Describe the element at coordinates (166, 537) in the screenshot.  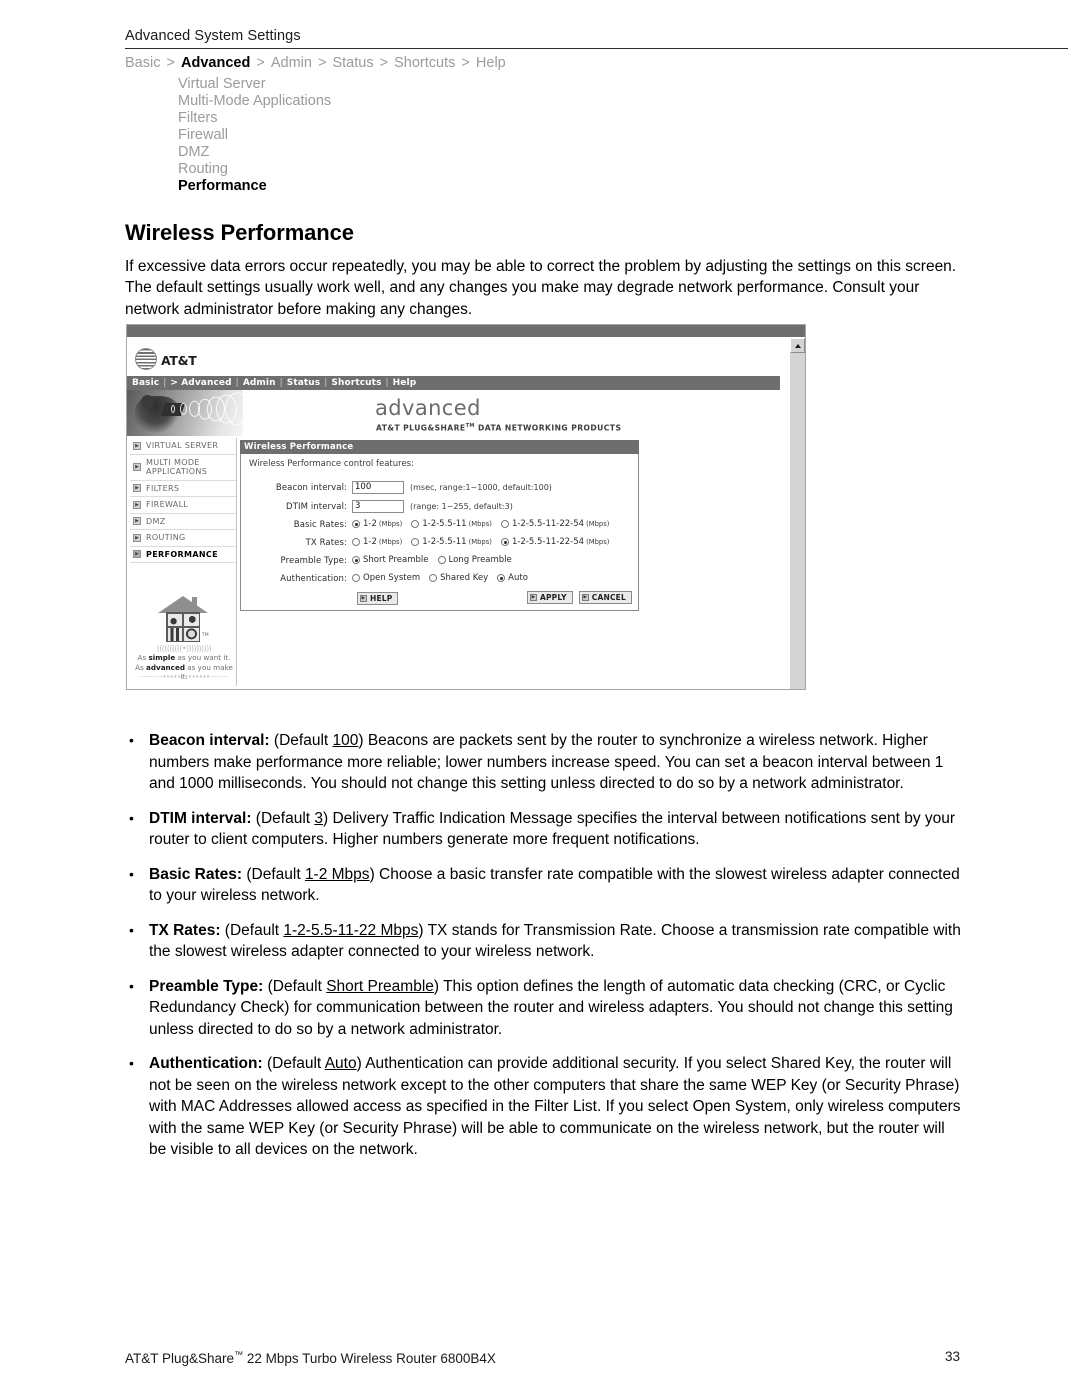
I see `router-sidebar-item-label: ROUTING` at that location.